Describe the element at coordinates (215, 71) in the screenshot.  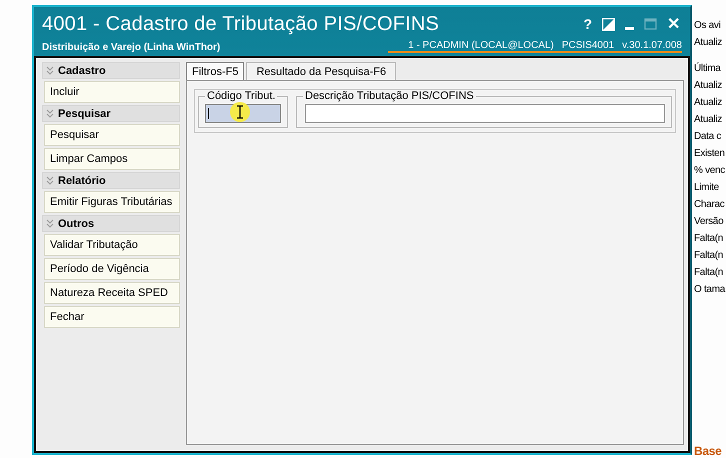
I see `tab: Filtros-F5` at that location.